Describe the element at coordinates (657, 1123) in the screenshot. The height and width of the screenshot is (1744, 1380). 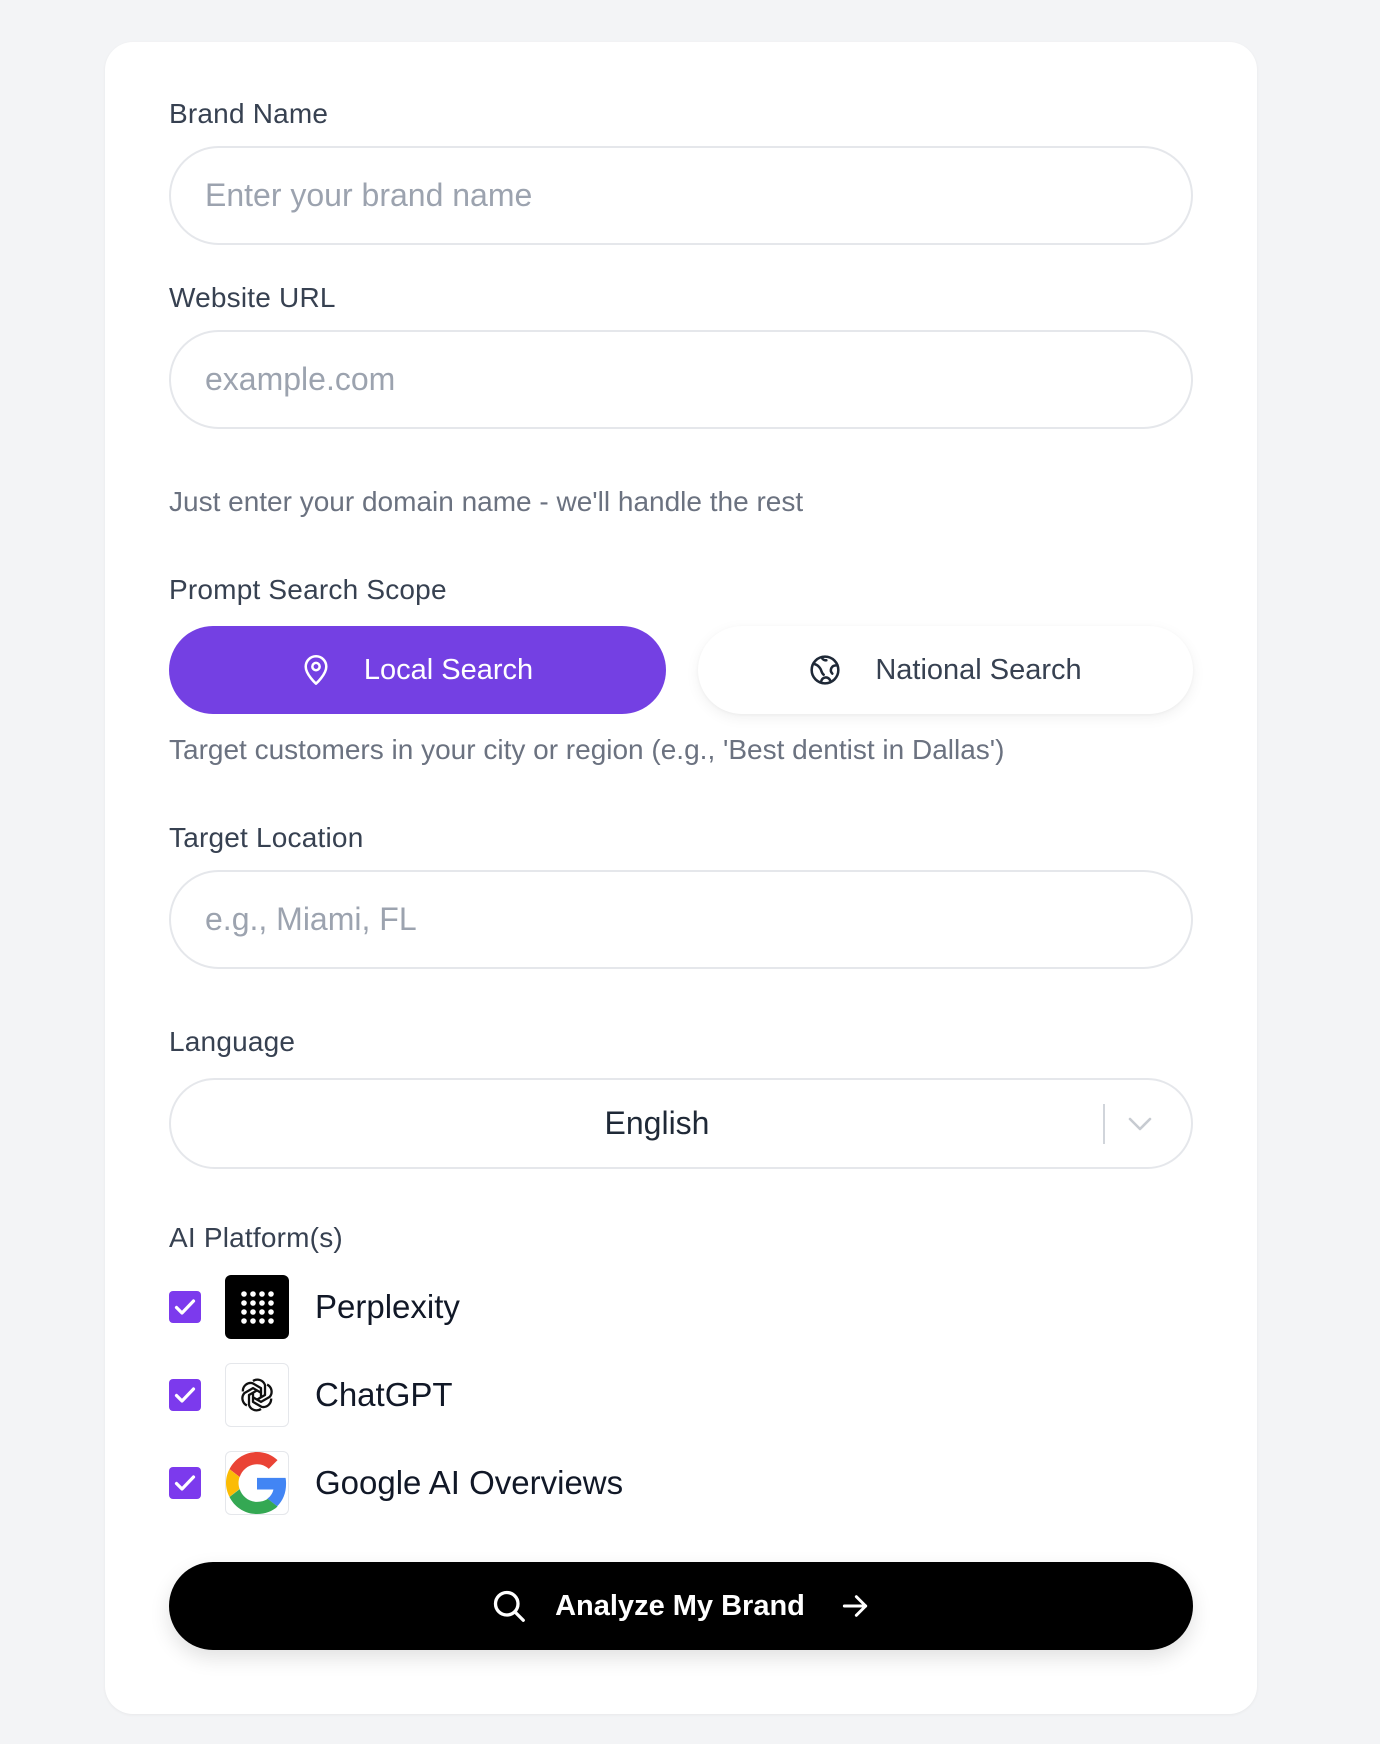
I see `language-selected-value: English` at that location.